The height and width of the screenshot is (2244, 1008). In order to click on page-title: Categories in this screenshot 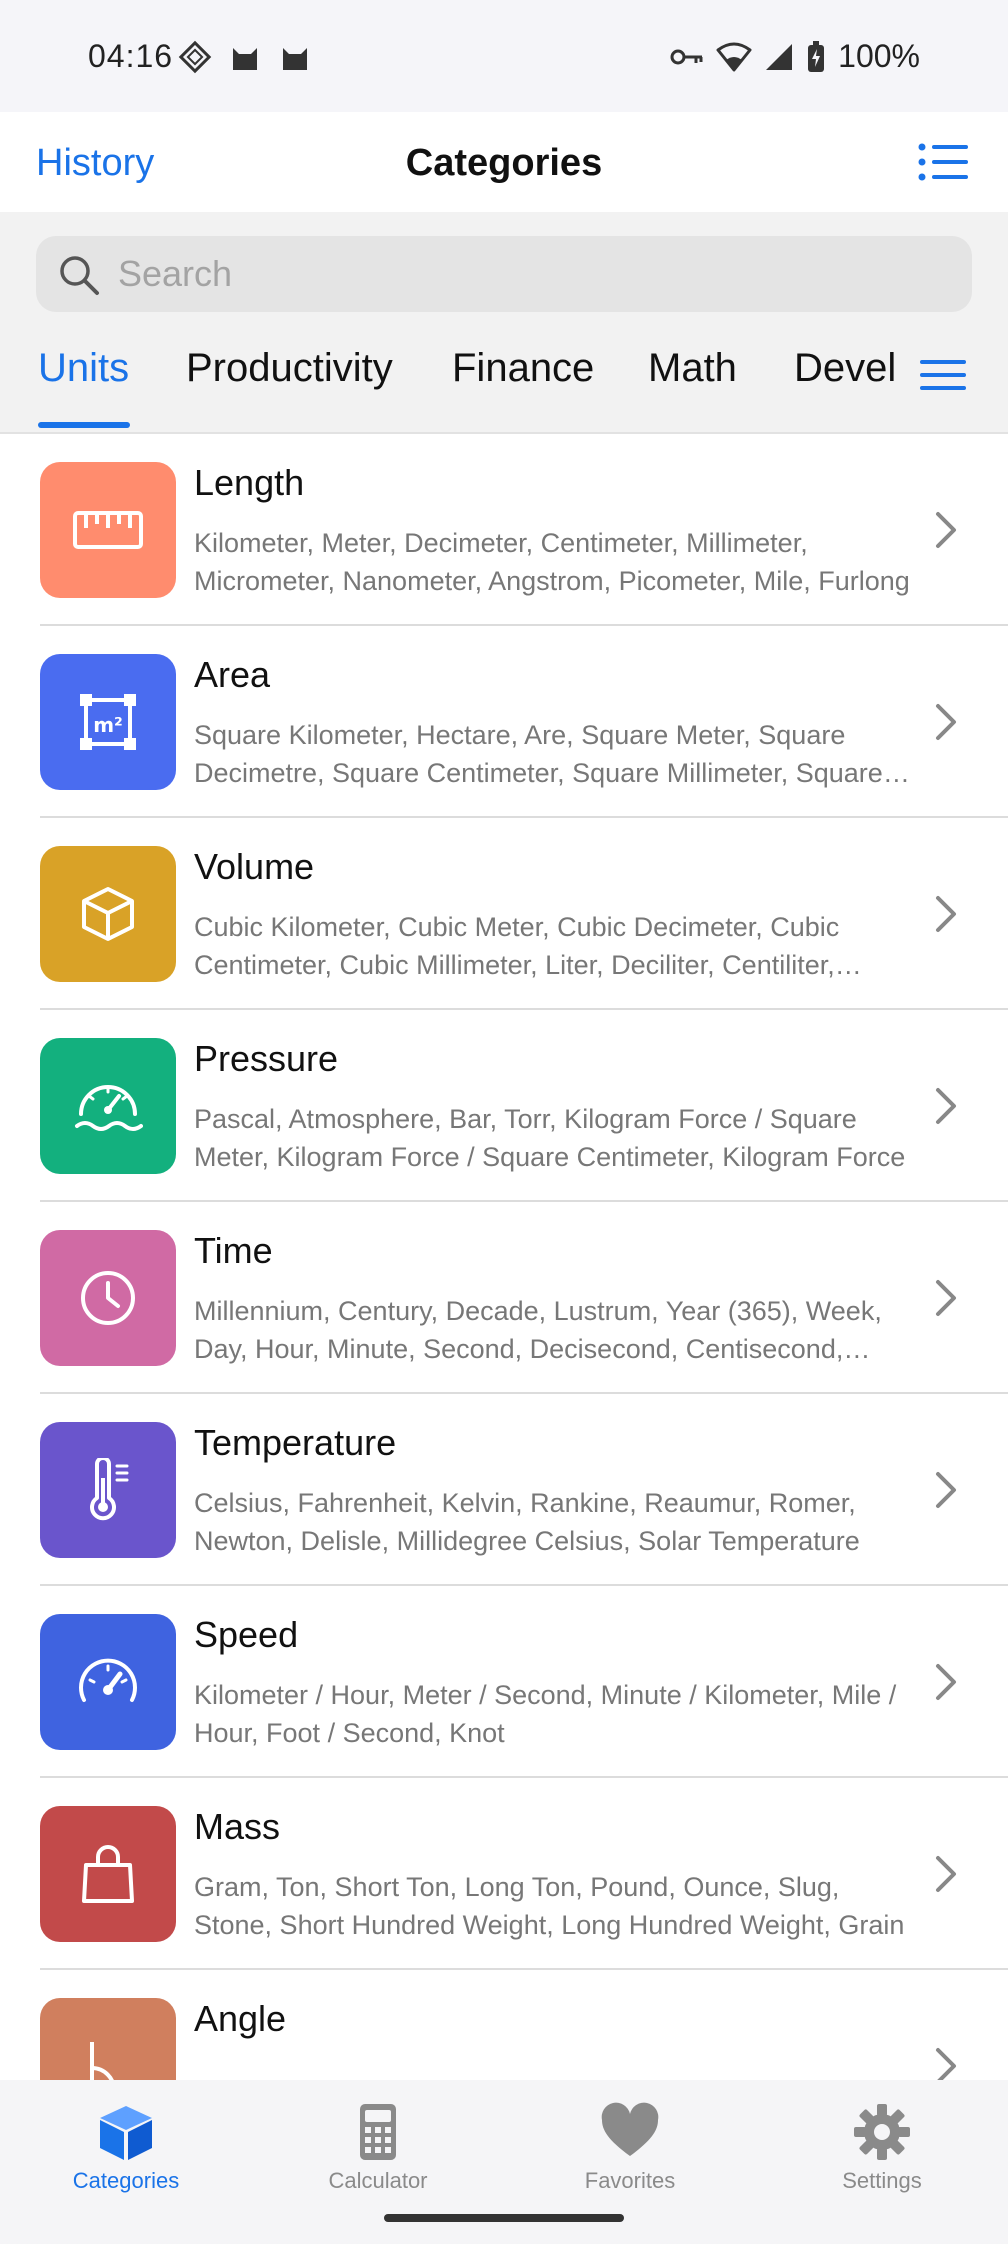, I will do `click(504, 163)`.